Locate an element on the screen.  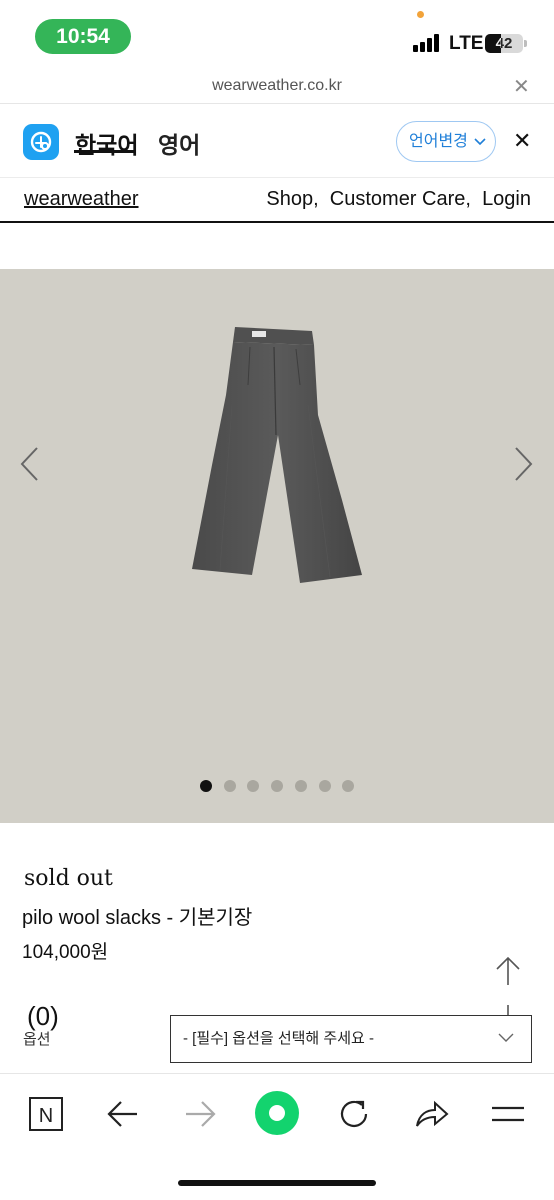
back-arrow-icon is located at coordinates (123, 1114).